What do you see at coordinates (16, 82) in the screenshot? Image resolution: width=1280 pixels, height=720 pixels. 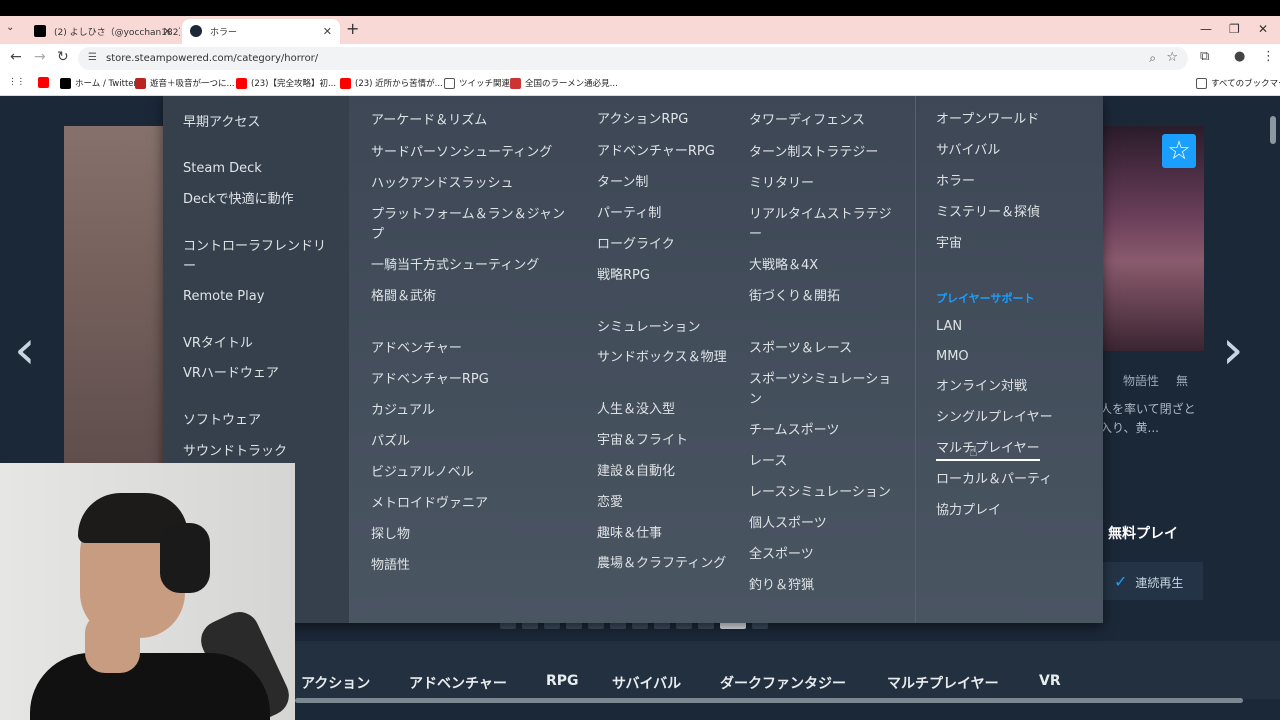 I see `apps-icon: ⋮⋮` at bounding box center [16, 82].